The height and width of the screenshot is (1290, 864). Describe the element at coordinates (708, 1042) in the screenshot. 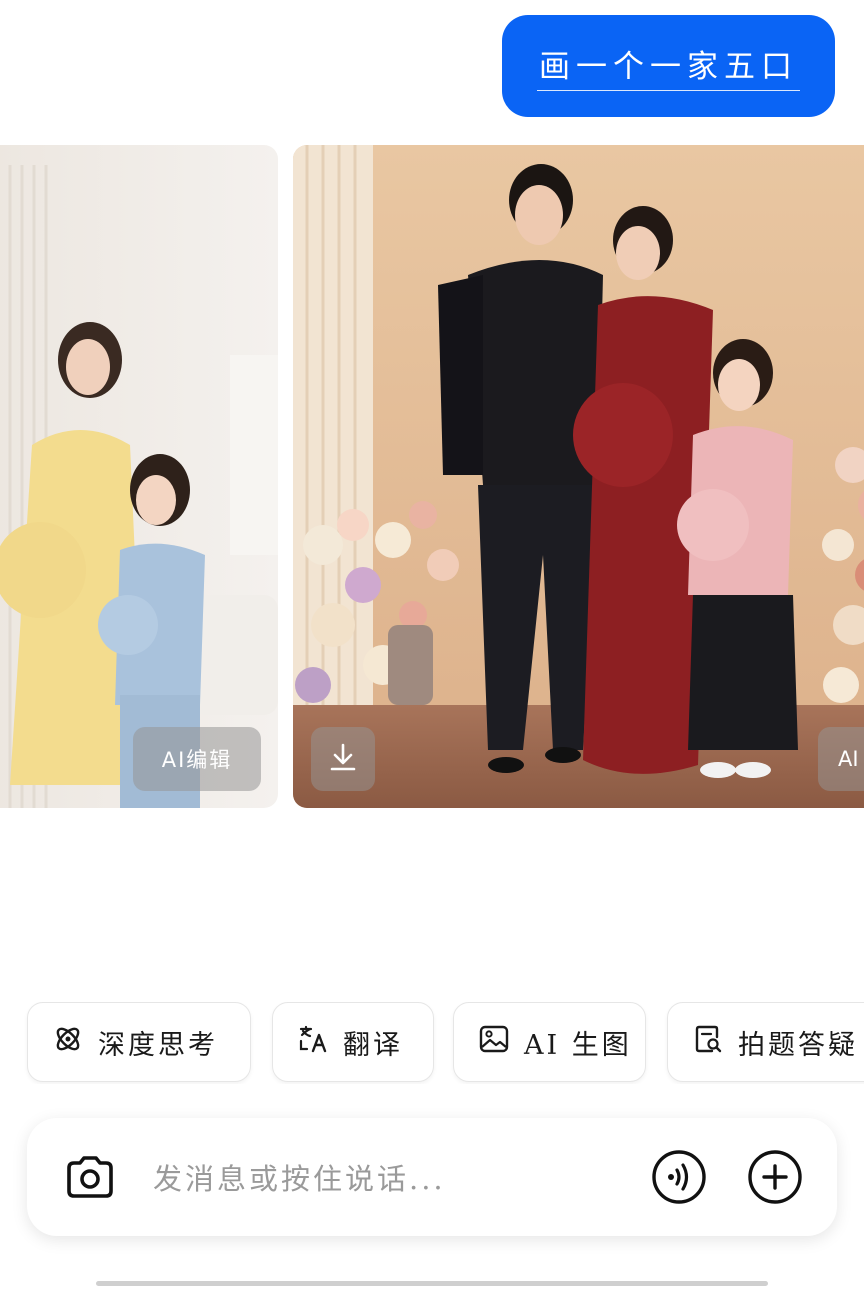

I see `document-search-icon` at that location.